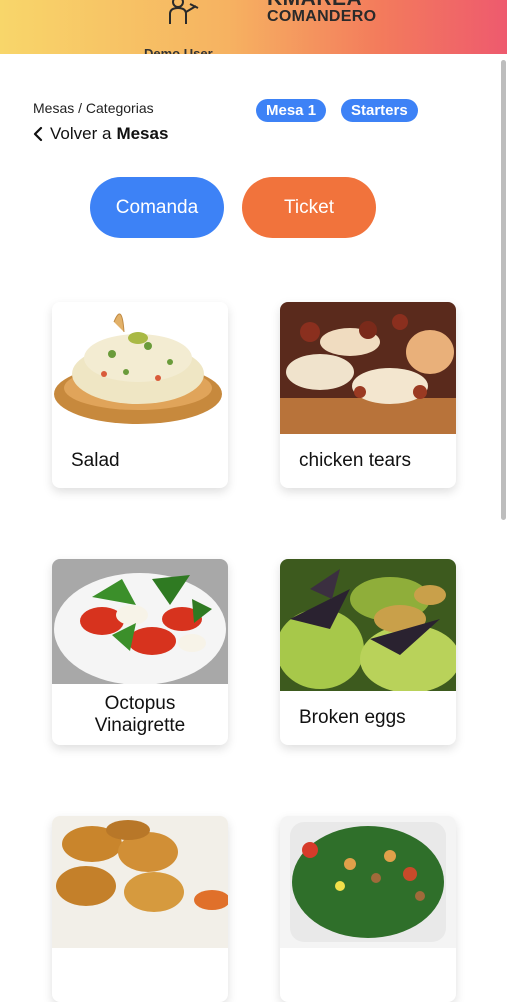  I want to click on product-name: Salad, so click(95, 460).